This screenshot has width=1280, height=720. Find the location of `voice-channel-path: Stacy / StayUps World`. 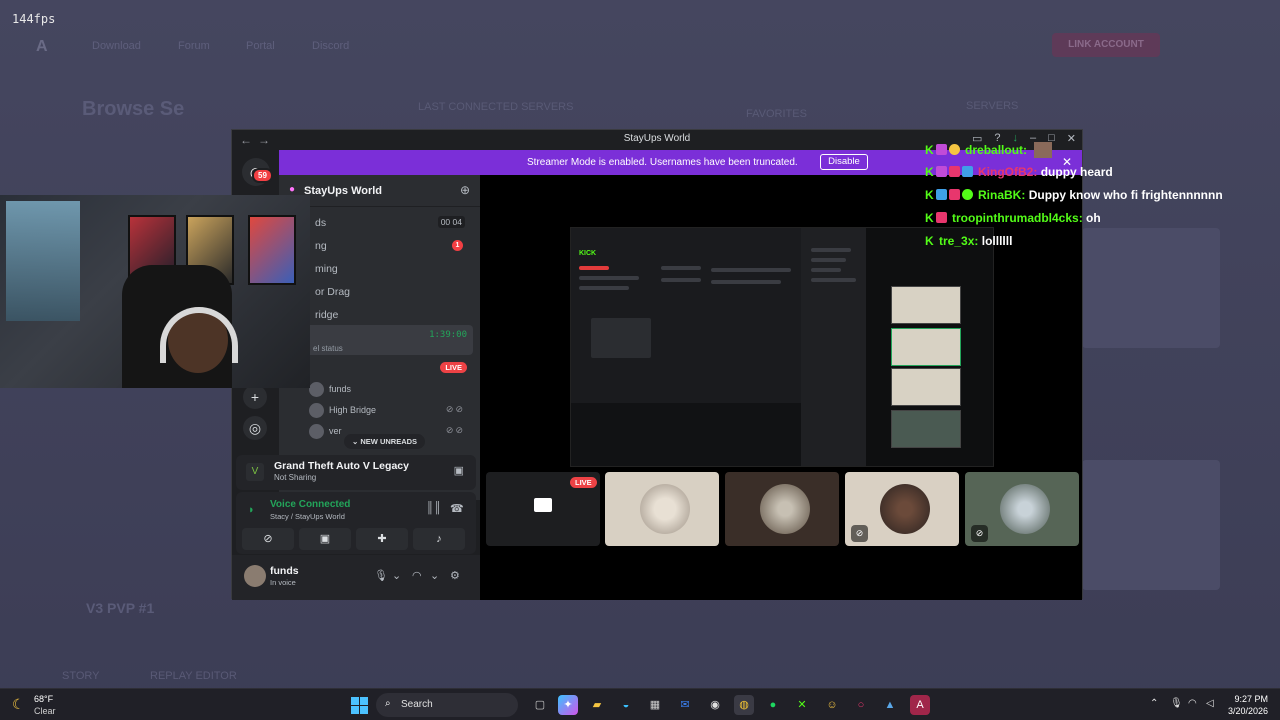

voice-channel-path: Stacy / StayUps World is located at coordinates (307, 516).